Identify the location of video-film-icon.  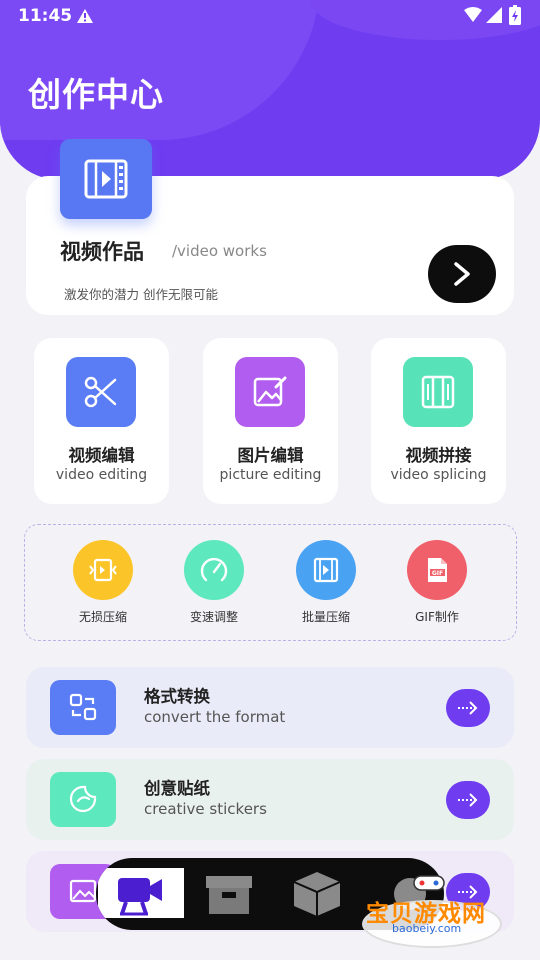
(106, 179).